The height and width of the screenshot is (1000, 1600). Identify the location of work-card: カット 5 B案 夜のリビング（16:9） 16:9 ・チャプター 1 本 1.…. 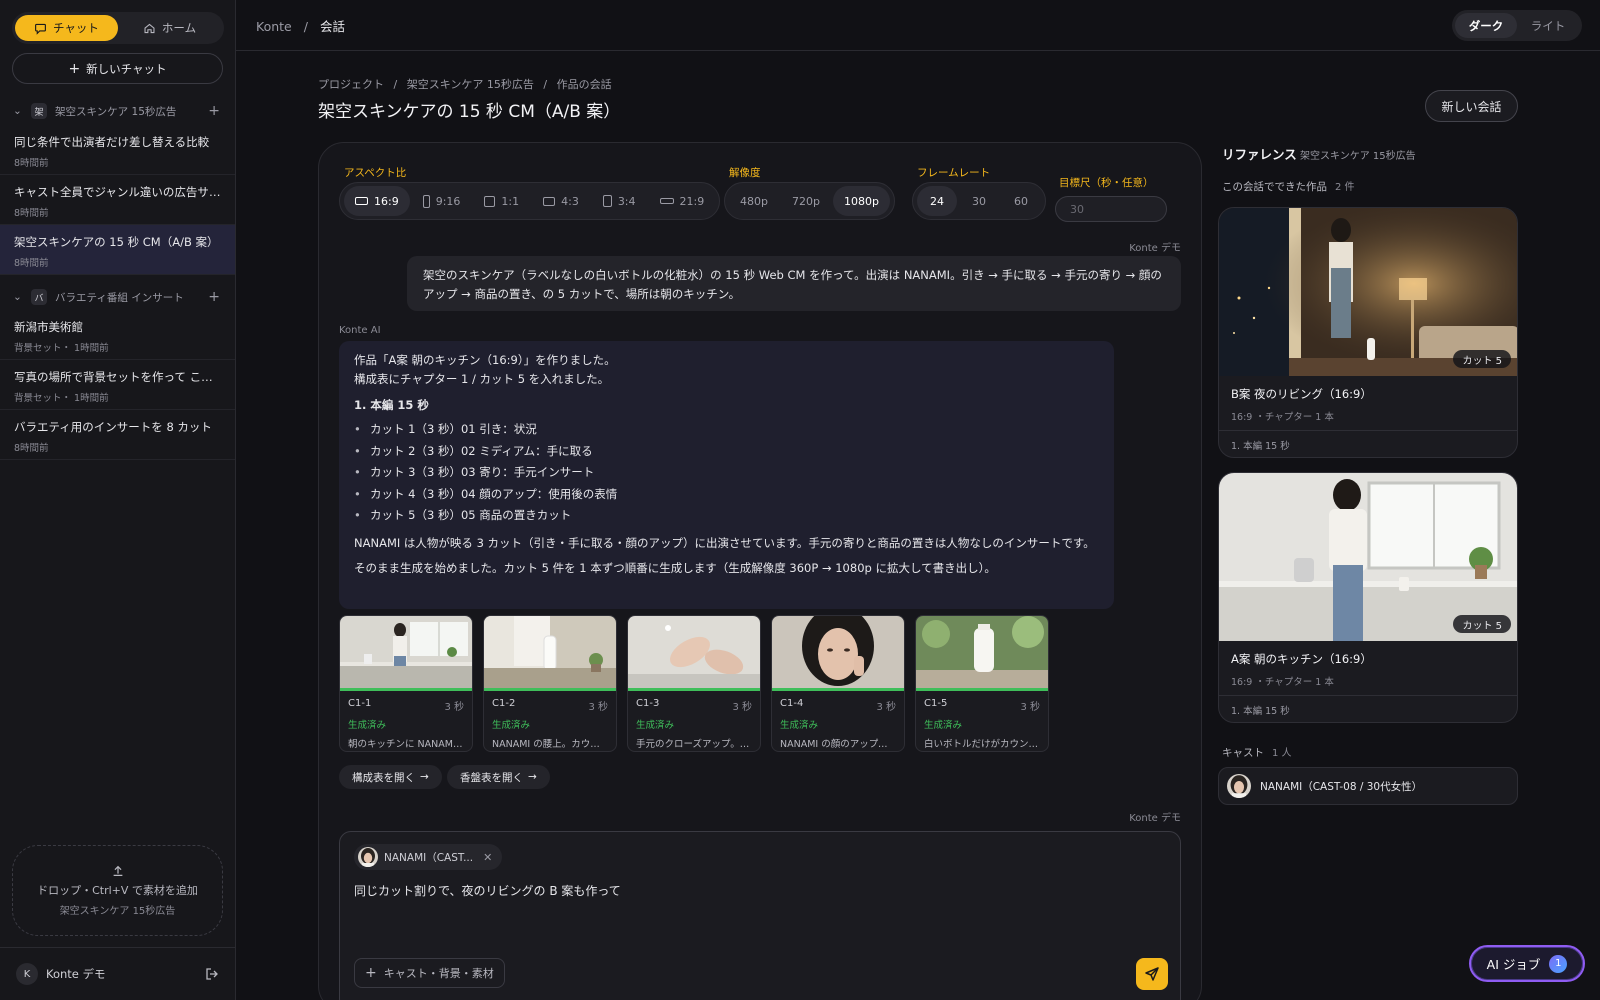
(1368, 332).